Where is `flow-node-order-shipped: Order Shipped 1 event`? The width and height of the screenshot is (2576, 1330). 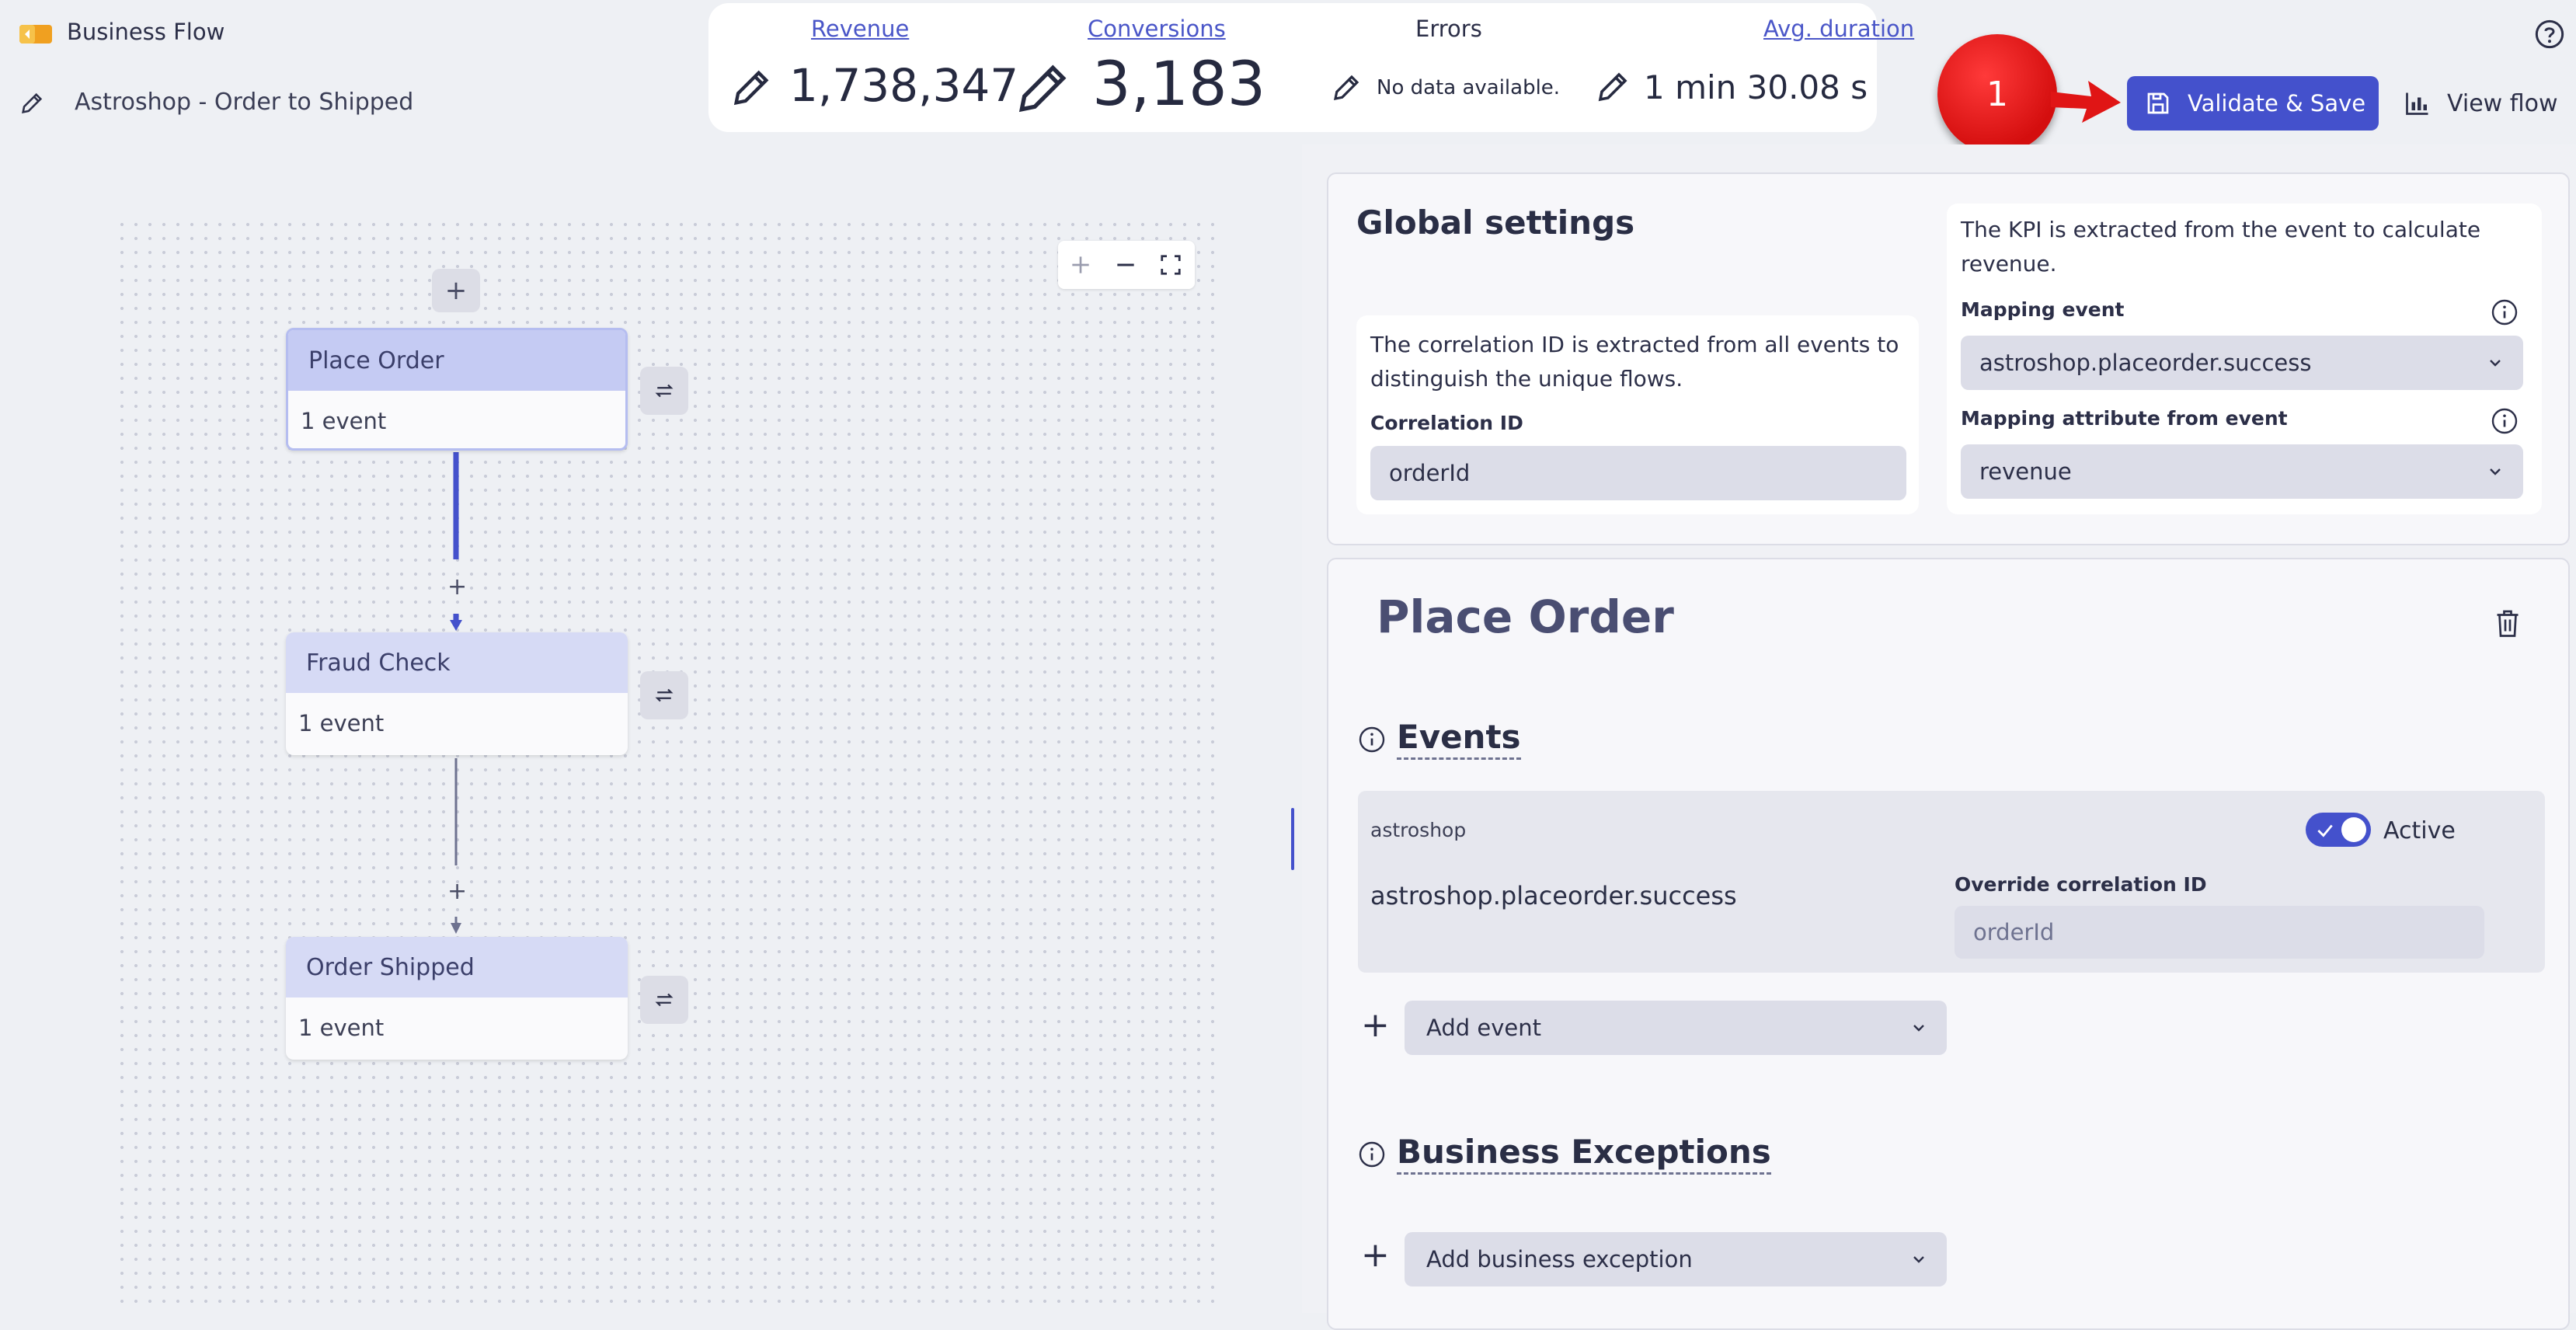
flow-node-order-shipped: Order Shipped 1 event is located at coordinates (457, 998).